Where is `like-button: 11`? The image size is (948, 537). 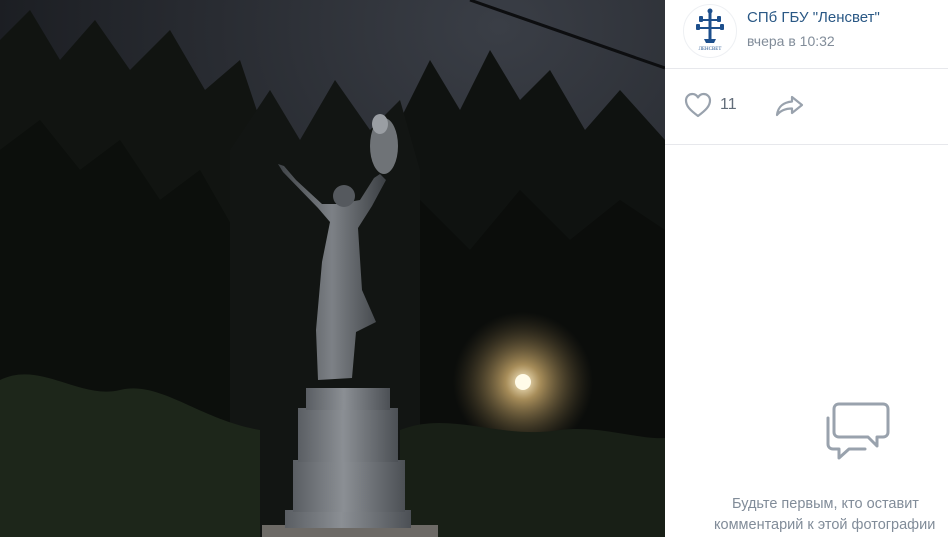 like-button: 11 is located at coordinates (710, 105).